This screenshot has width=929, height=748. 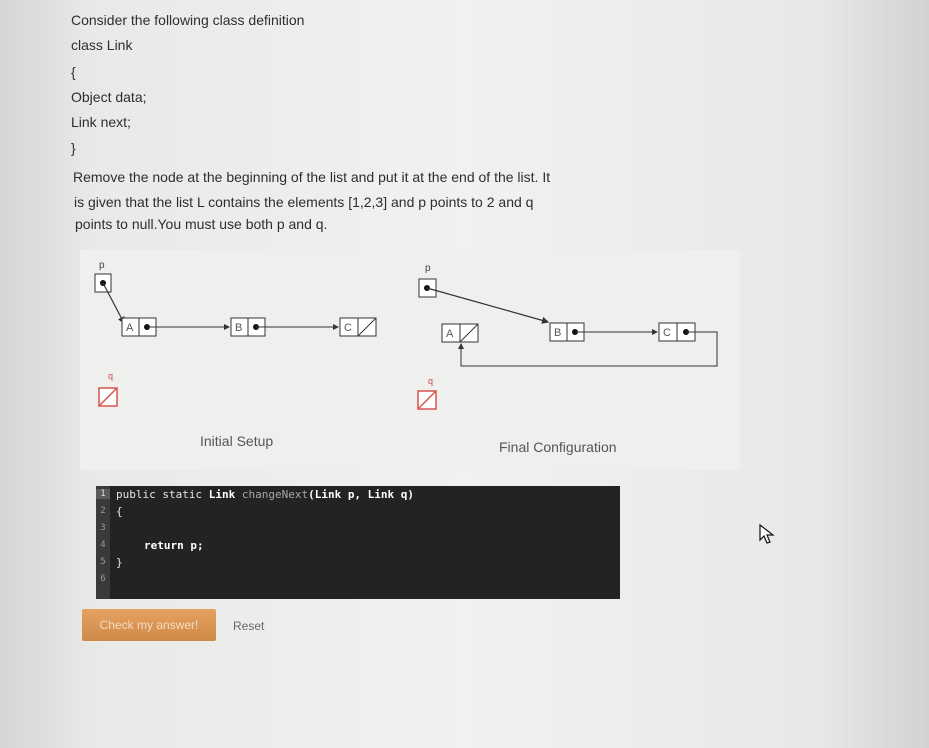 I want to click on initial-node-a-label: A, so click(x=130, y=328).